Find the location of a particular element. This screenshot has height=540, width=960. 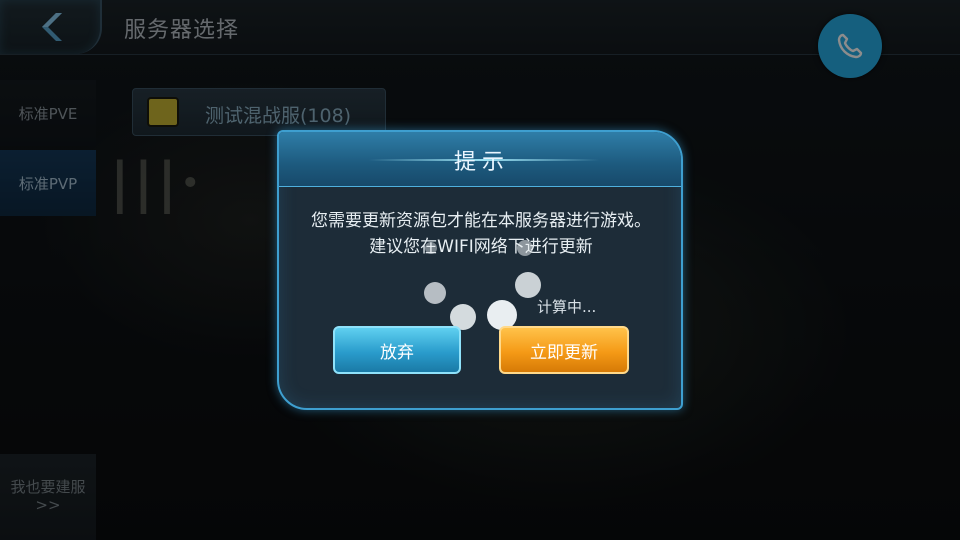

cancel-button-label: 放弃 is located at coordinates (397, 352).